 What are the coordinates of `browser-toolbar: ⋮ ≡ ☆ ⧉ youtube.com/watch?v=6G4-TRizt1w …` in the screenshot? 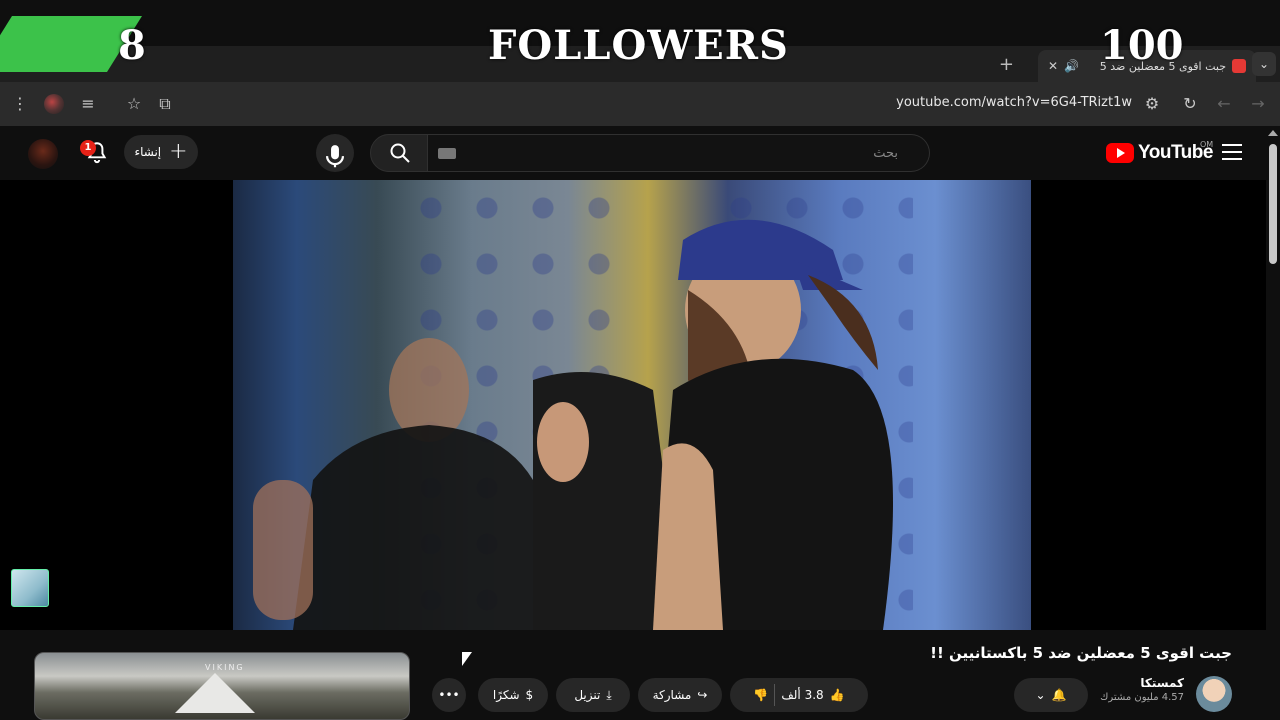 It's located at (640, 104).